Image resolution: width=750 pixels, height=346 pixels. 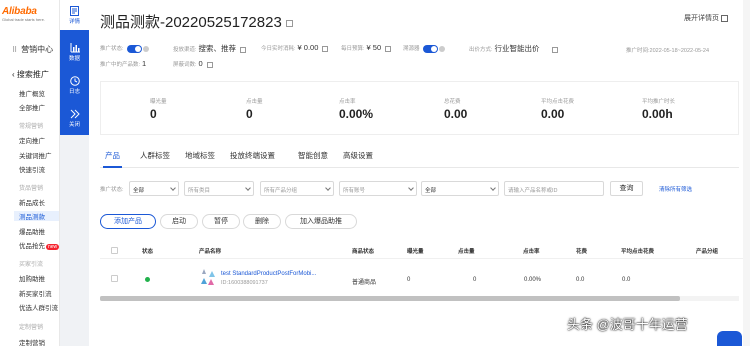 I want to click on back-link: ‹ 搜索推广, so click(x=30, y=74).